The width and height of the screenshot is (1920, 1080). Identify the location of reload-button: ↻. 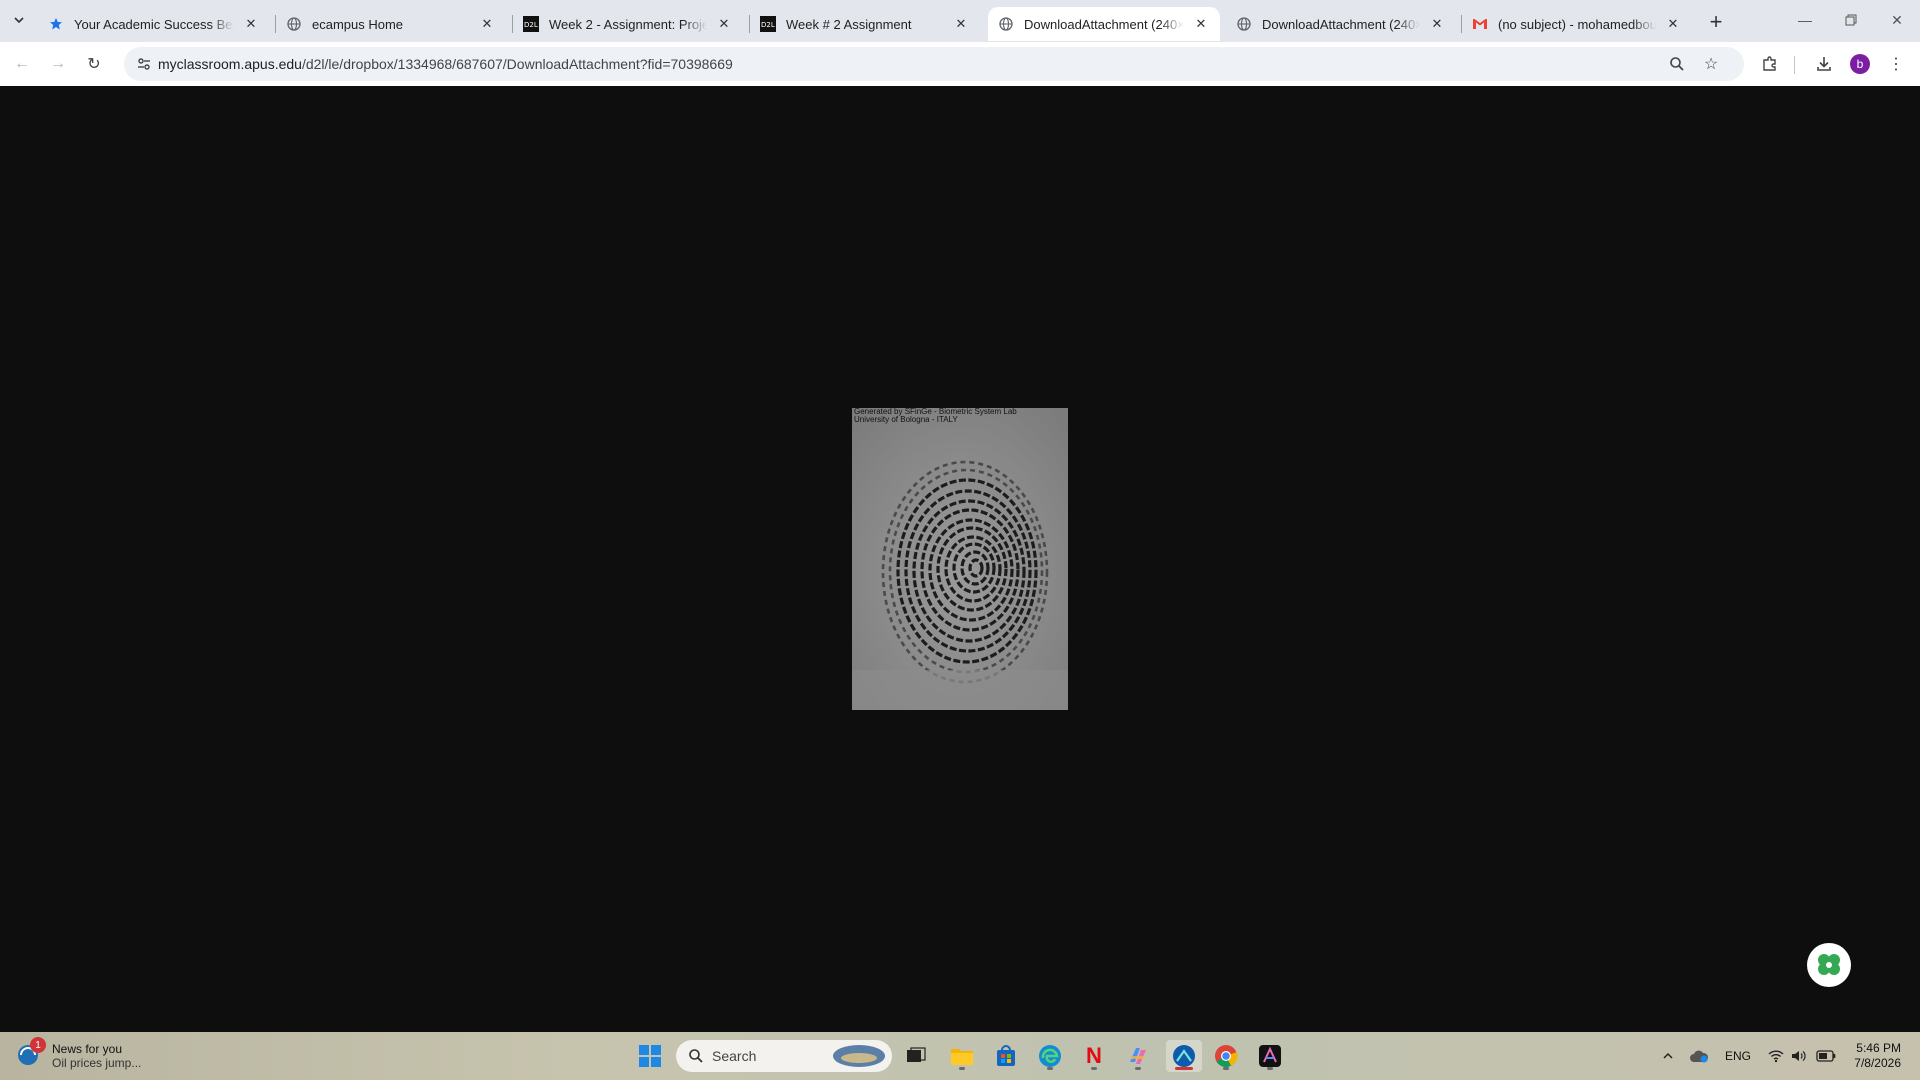
(94, 64).